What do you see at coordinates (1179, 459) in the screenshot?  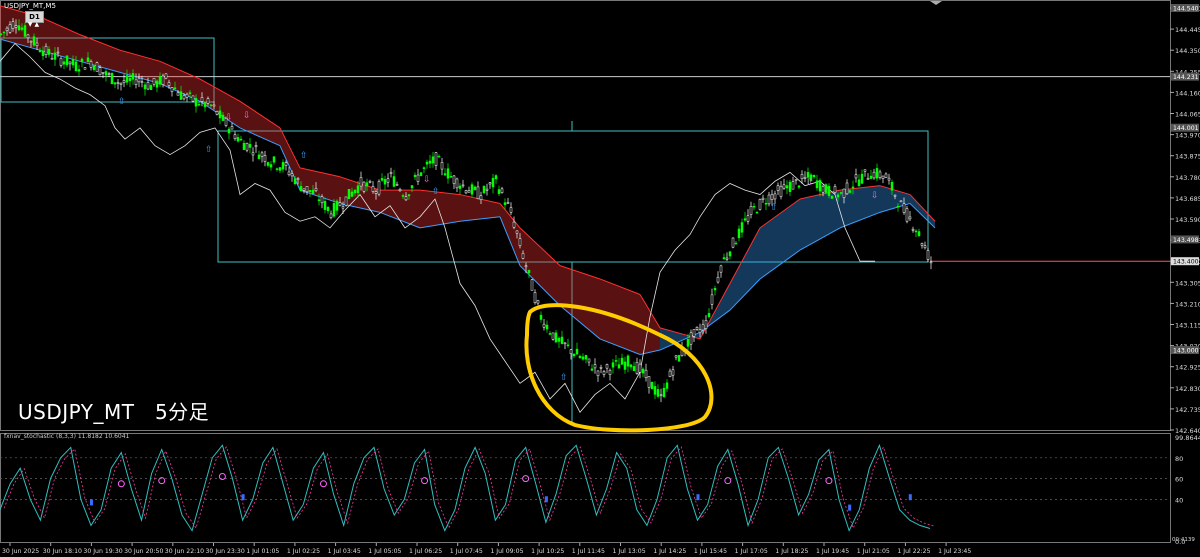 I see `osc-tick-label: 80` at bounding box center [1179, 459].